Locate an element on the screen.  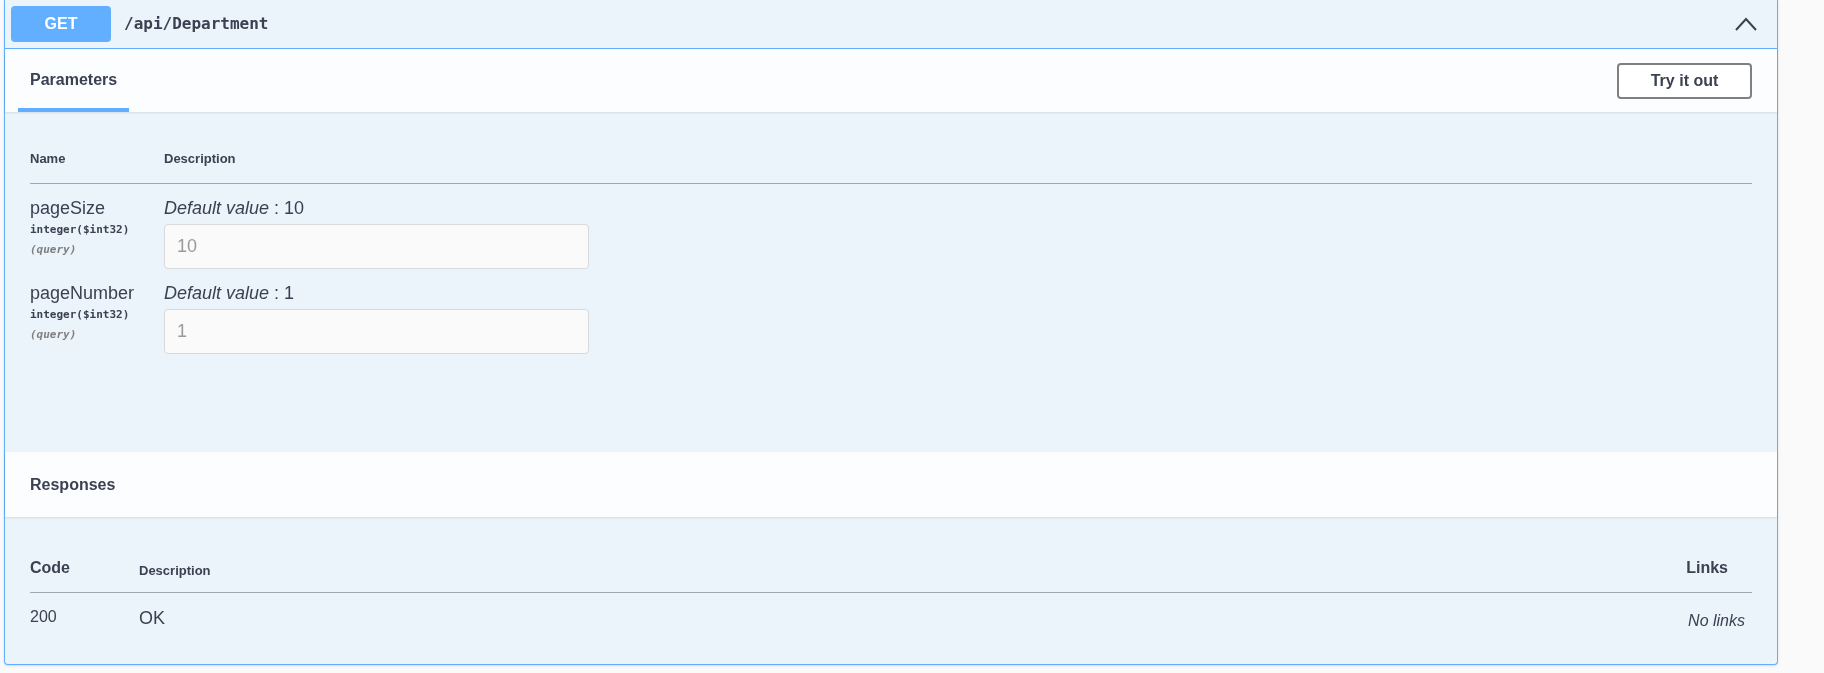
default-value: Default value : 10 is located at coordinates (235, 207).